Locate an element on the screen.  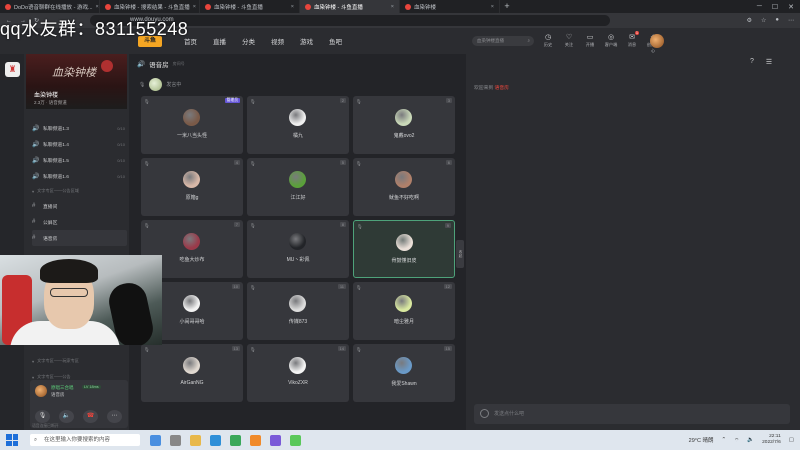
seat-card: 🎙 4 原箱g is located at coordinates (192, 187).